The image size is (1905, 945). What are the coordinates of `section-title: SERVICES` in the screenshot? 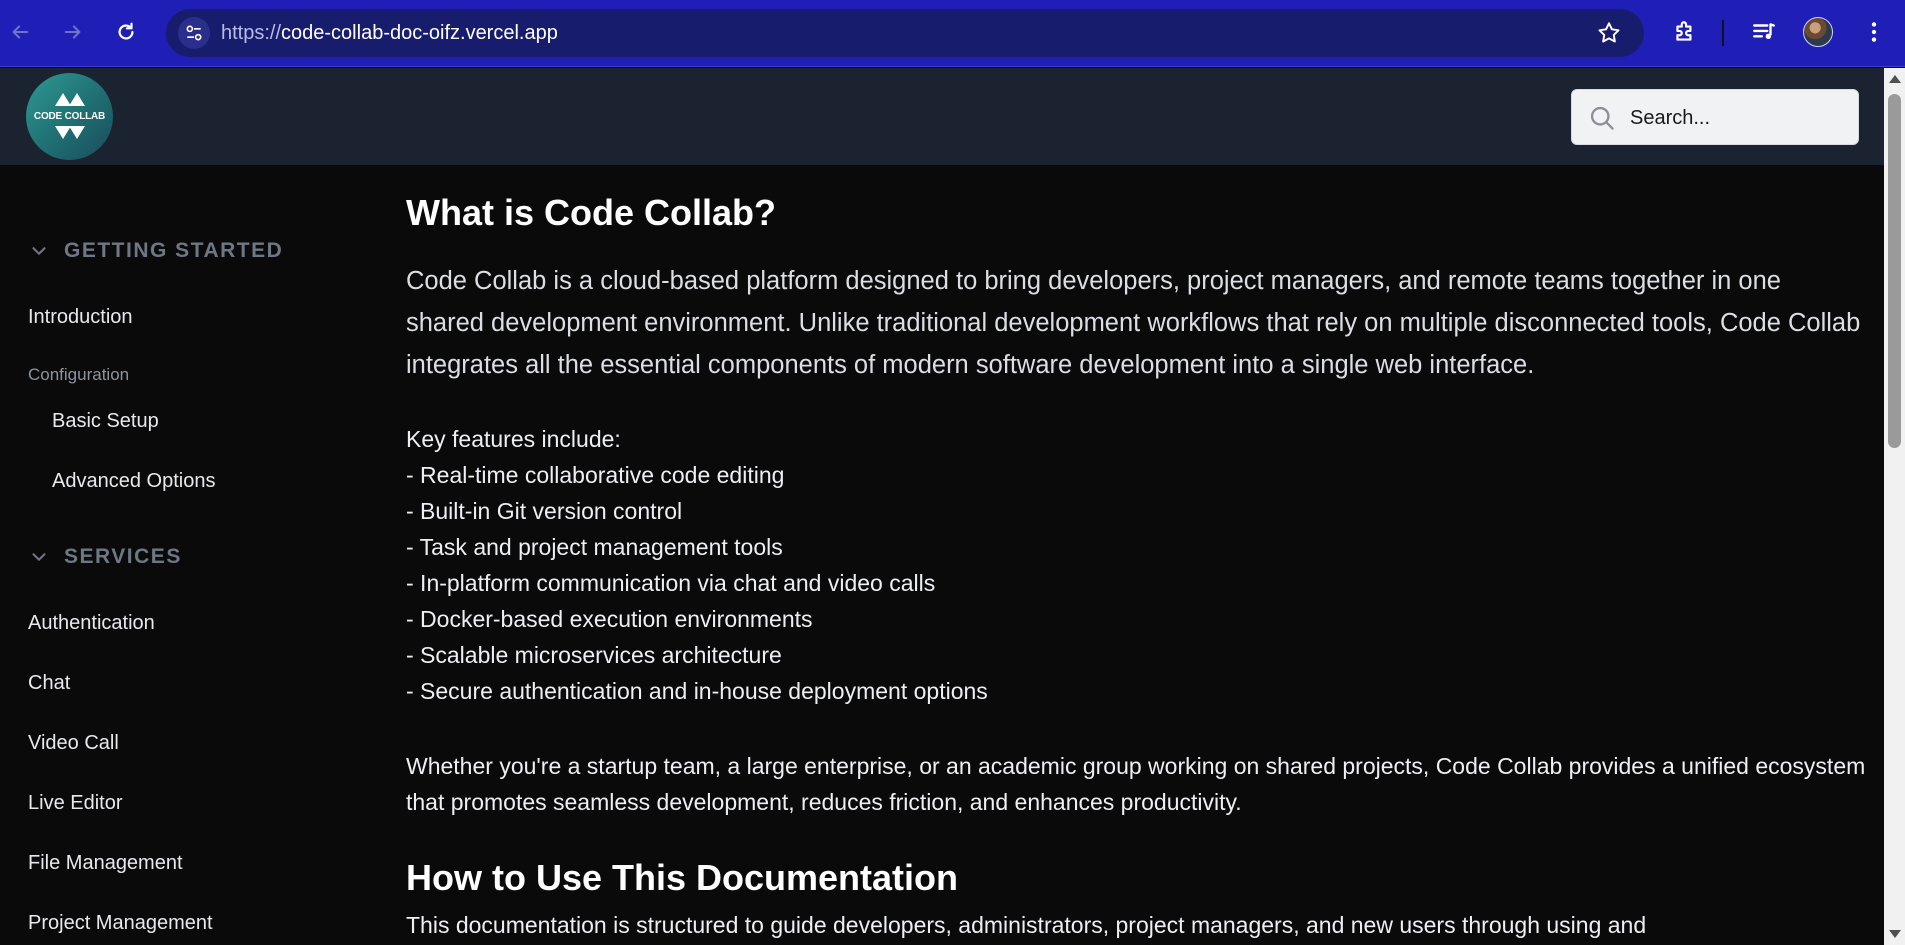 It's located at (123, 556).